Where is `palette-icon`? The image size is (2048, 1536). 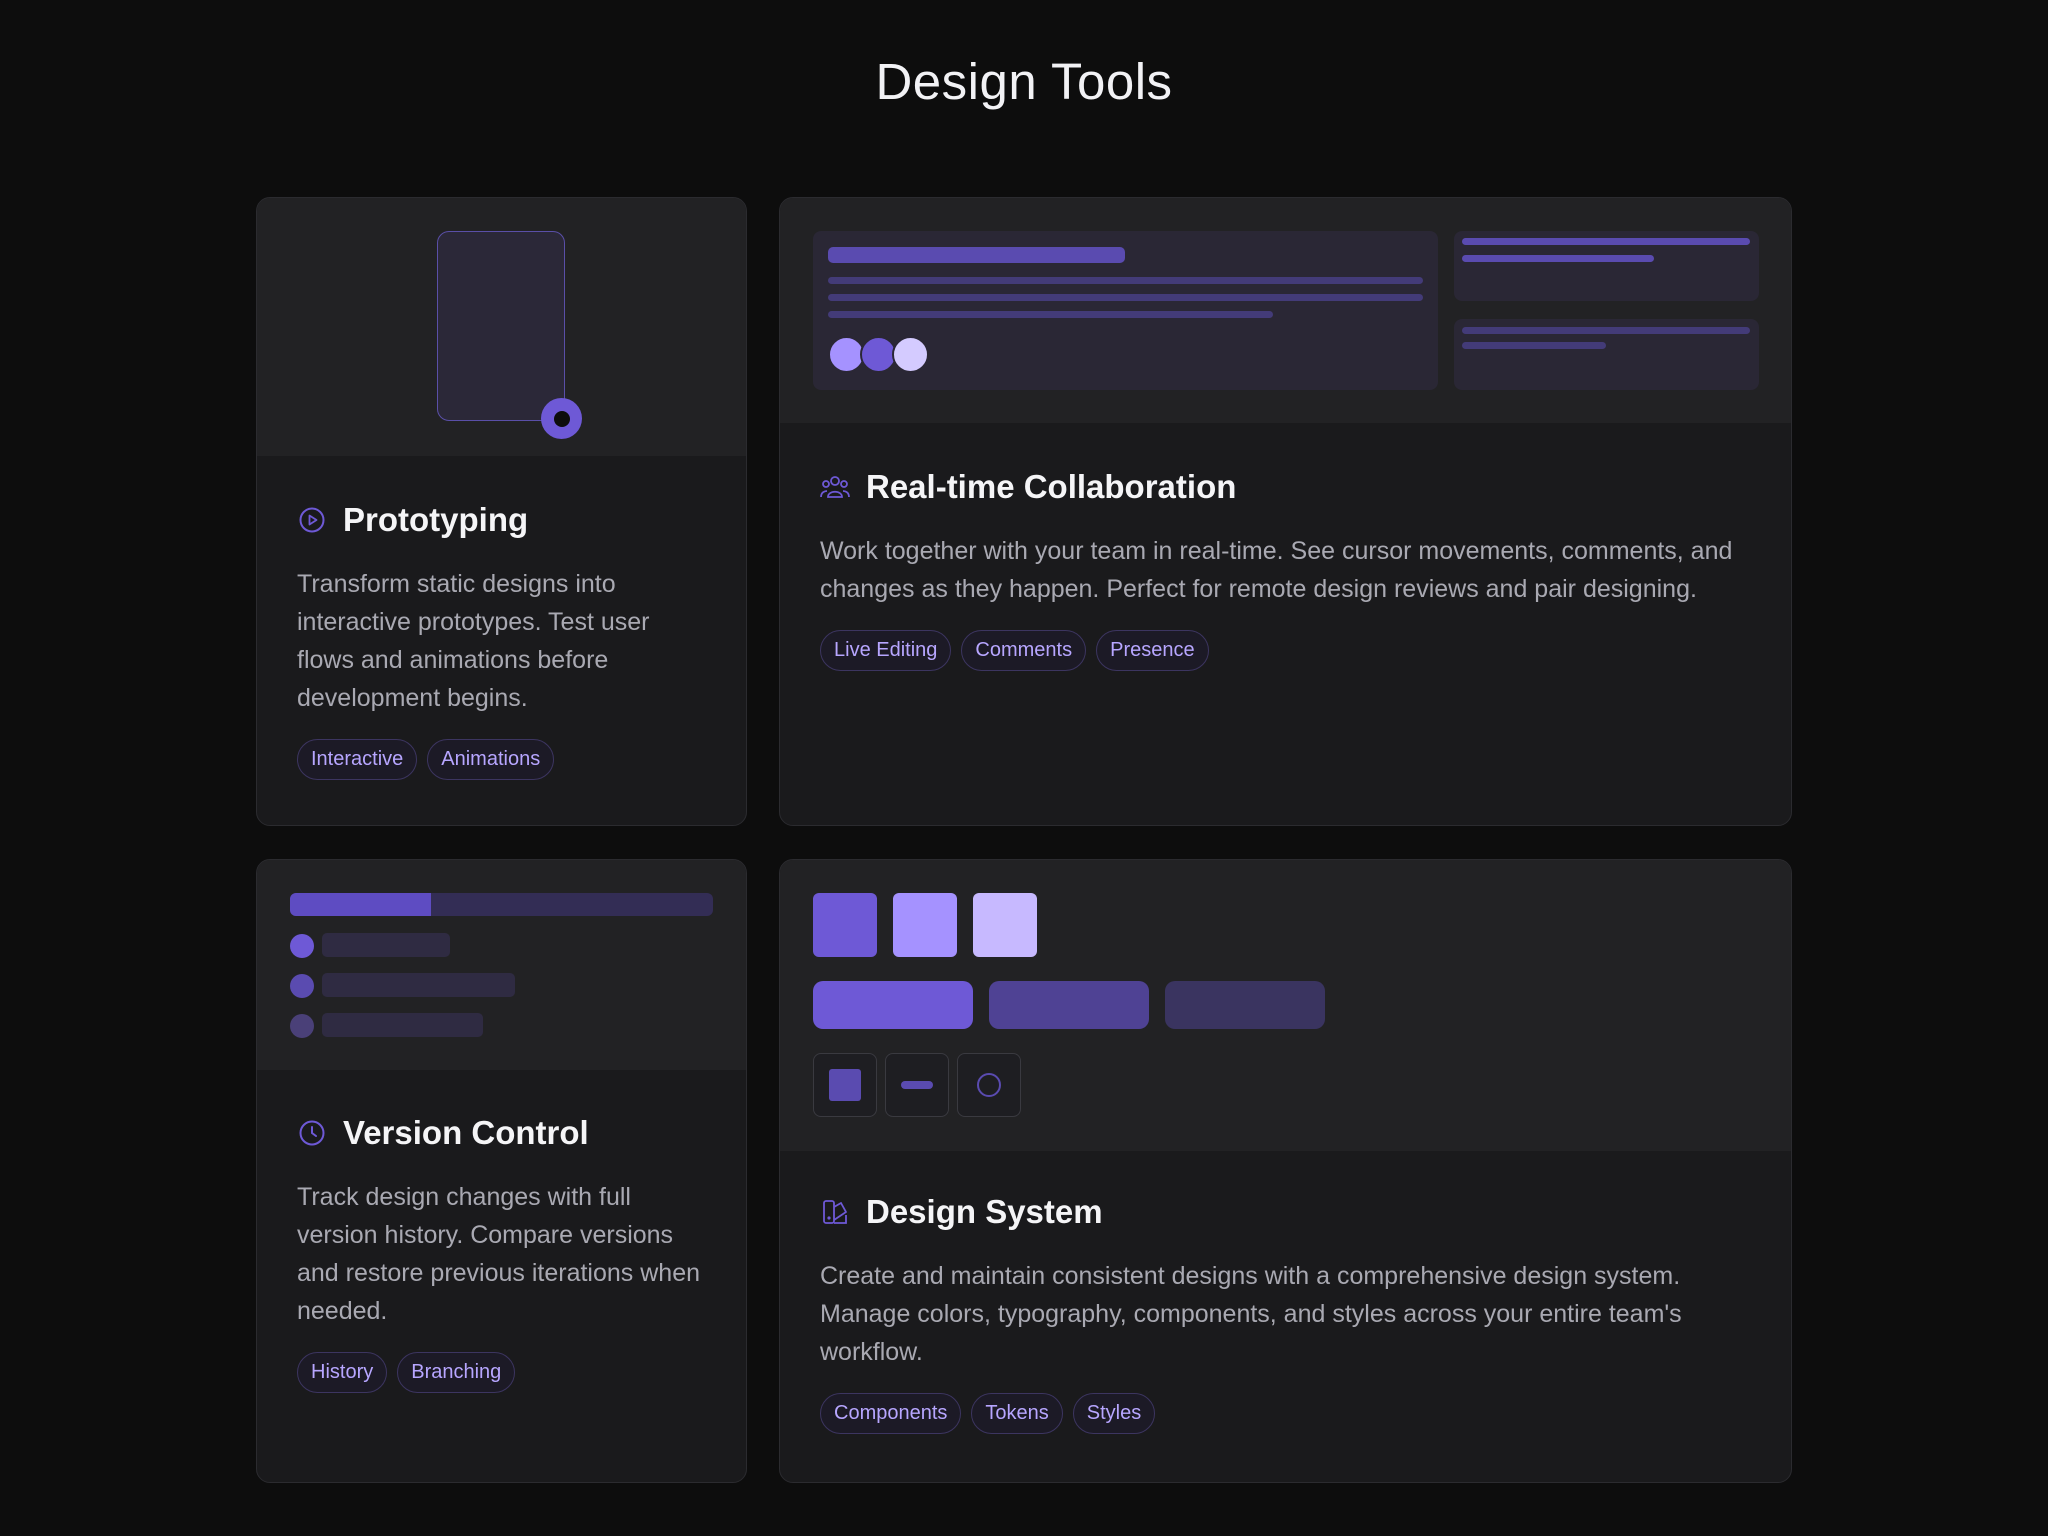
palette-icon is located at coordinates (835, 1212).